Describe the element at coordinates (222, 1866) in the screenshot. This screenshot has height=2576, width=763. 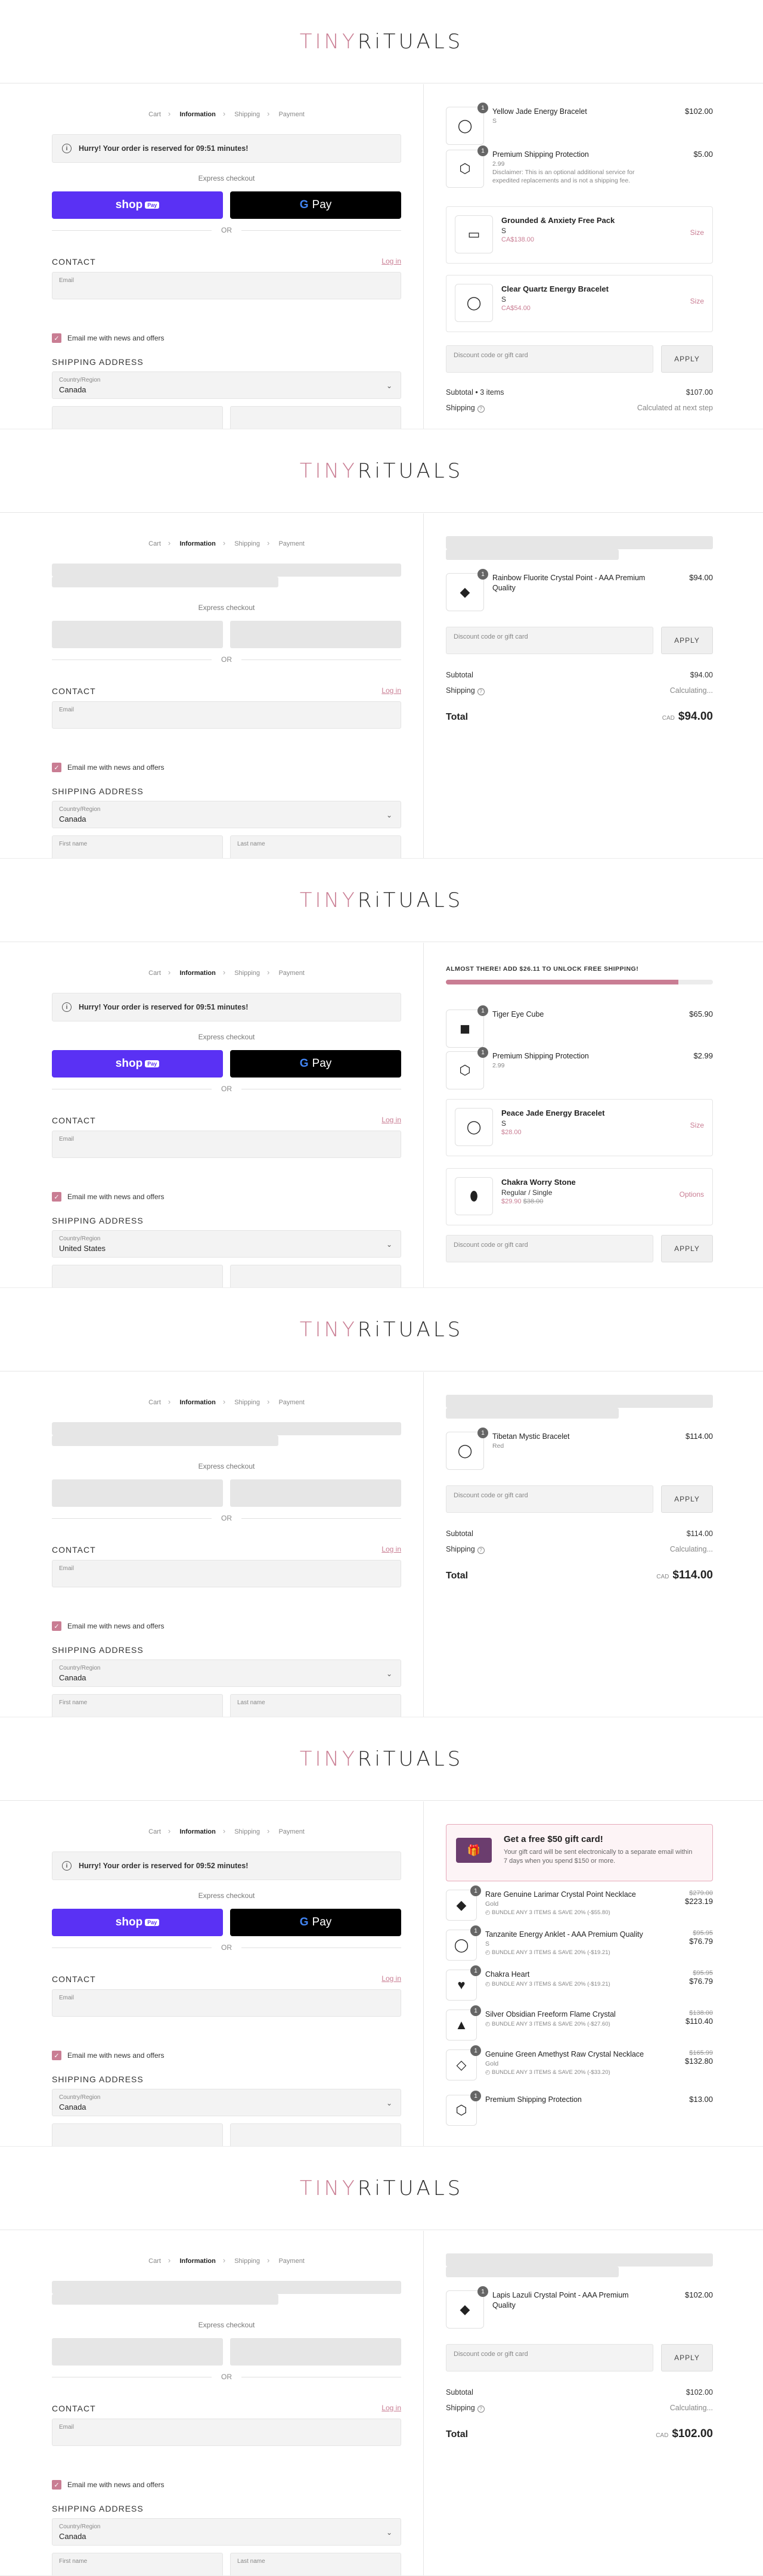
I see `reservation-timer: 09:52 minutes!` at that location.